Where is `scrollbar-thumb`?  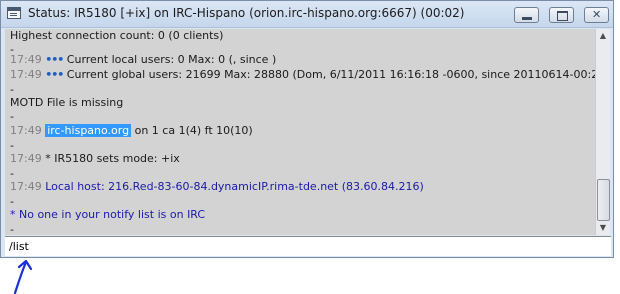 scrollbar-thumb is located at coordinates (603, 200).